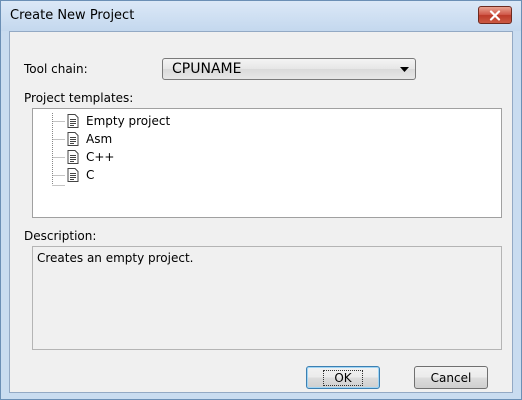  I want to click on template-item-c: C, so click(183, 175).